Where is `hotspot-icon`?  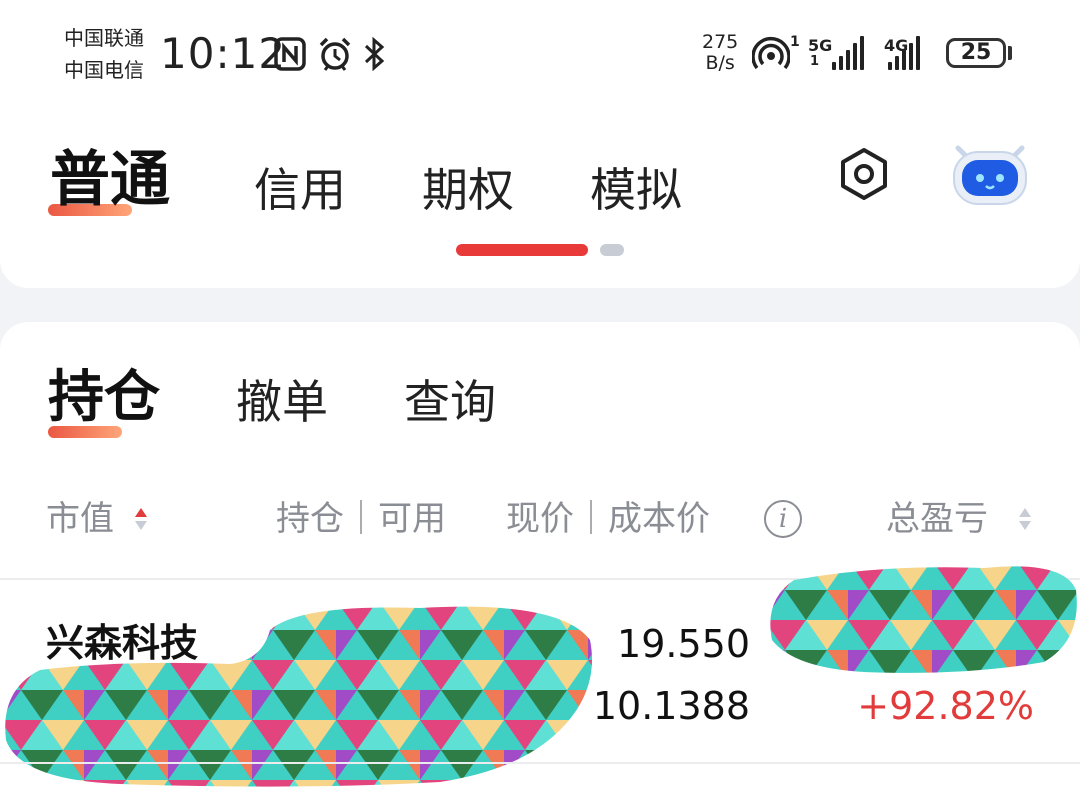
hotspot-icon is located at coordinates (771, 54).